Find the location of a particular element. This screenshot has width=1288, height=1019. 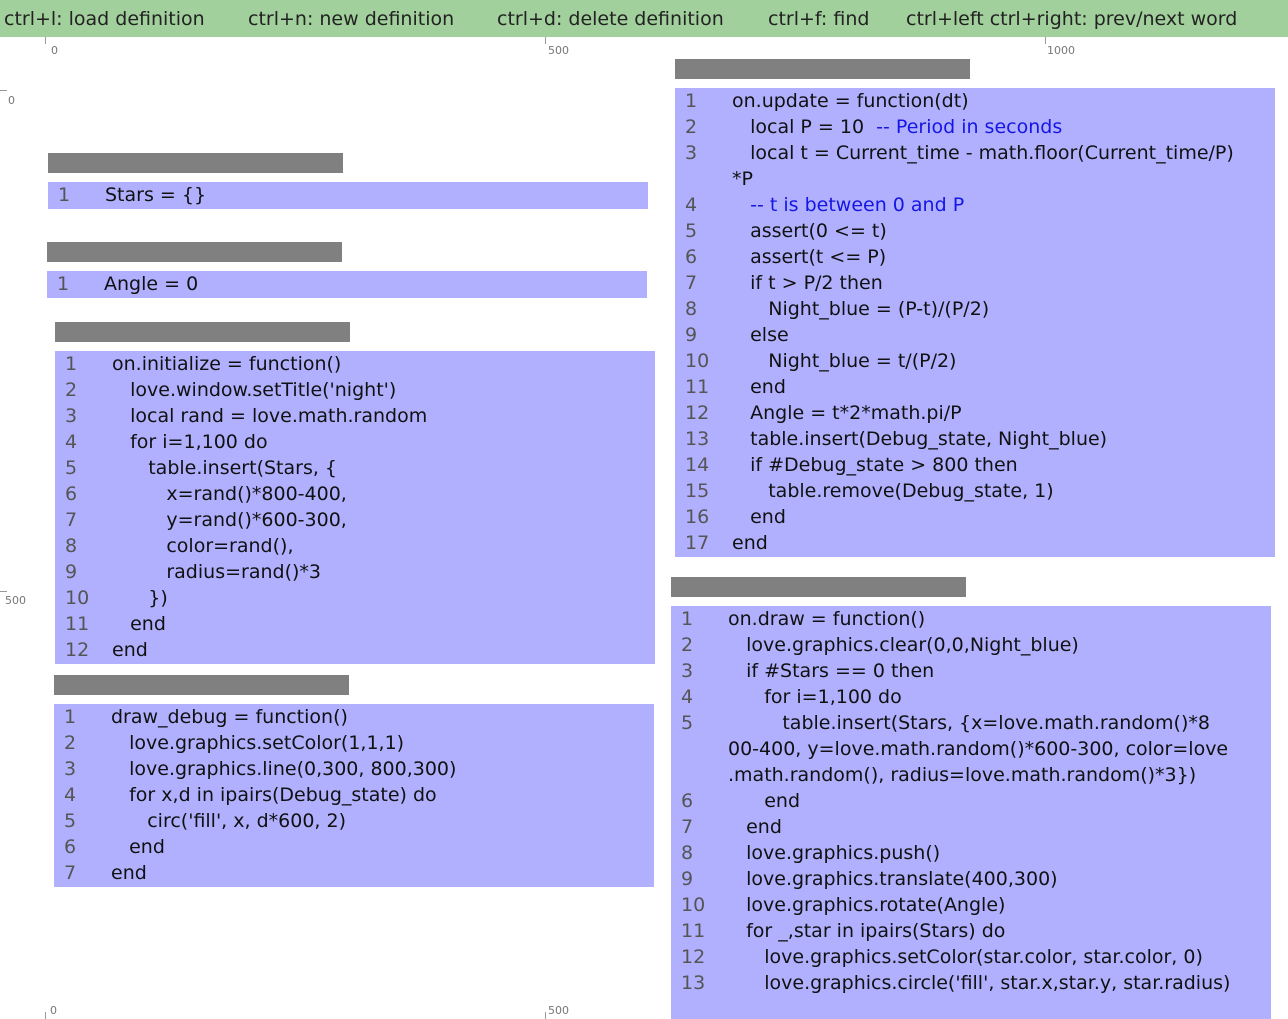

code-line: 10 }) is located at coordinates (355, 598).